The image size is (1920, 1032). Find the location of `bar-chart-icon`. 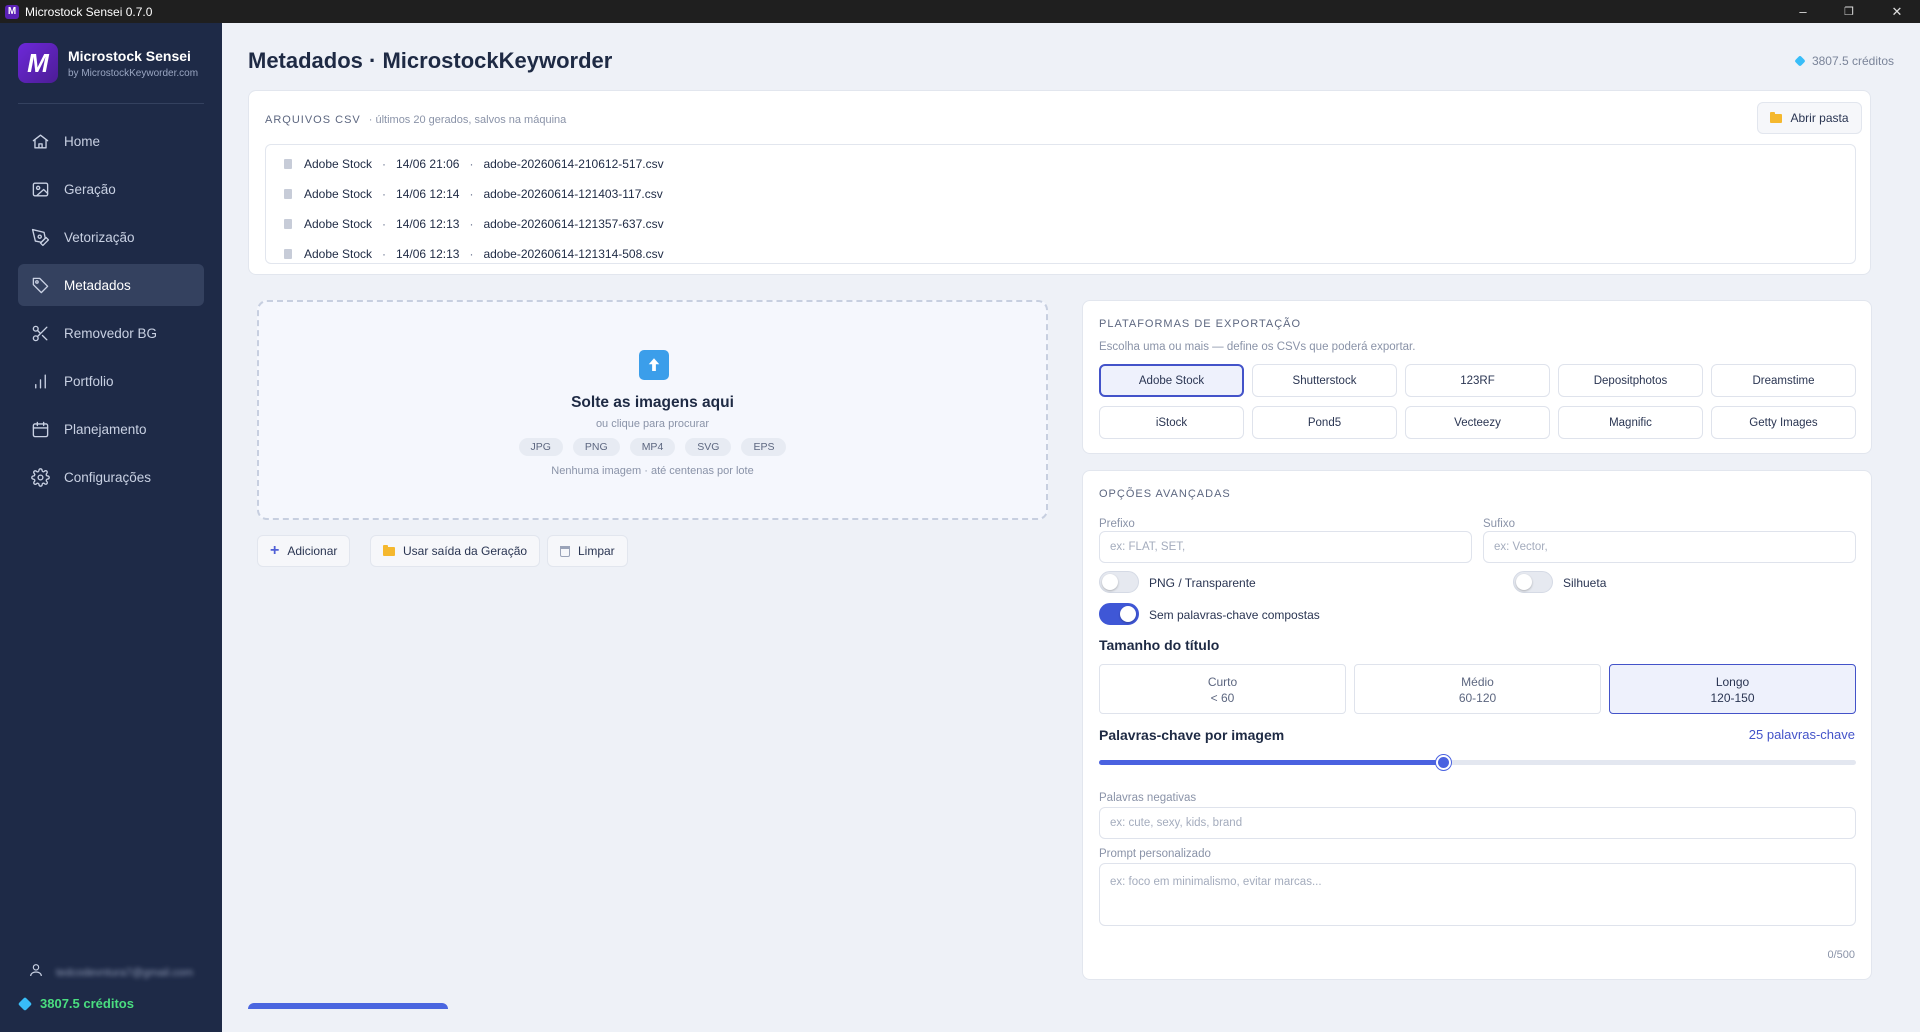

bar-chart-icon is located at coordinates (40, 381).